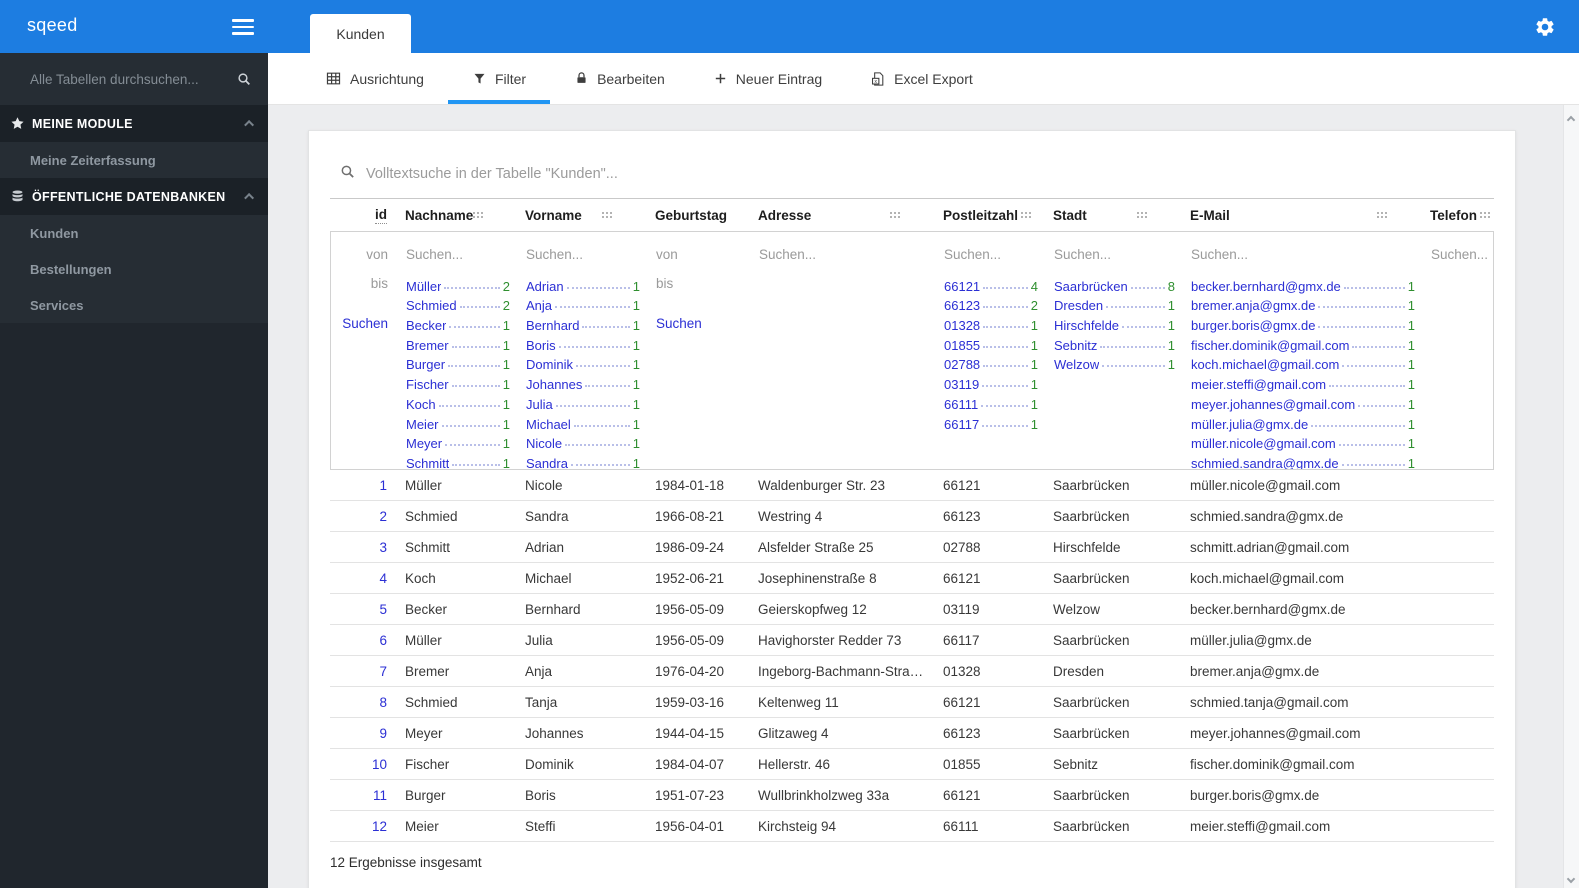  Describe the element at coordinates (590, 215) in the screenshot. I see `column-header-vorname: Vorname` at that location.